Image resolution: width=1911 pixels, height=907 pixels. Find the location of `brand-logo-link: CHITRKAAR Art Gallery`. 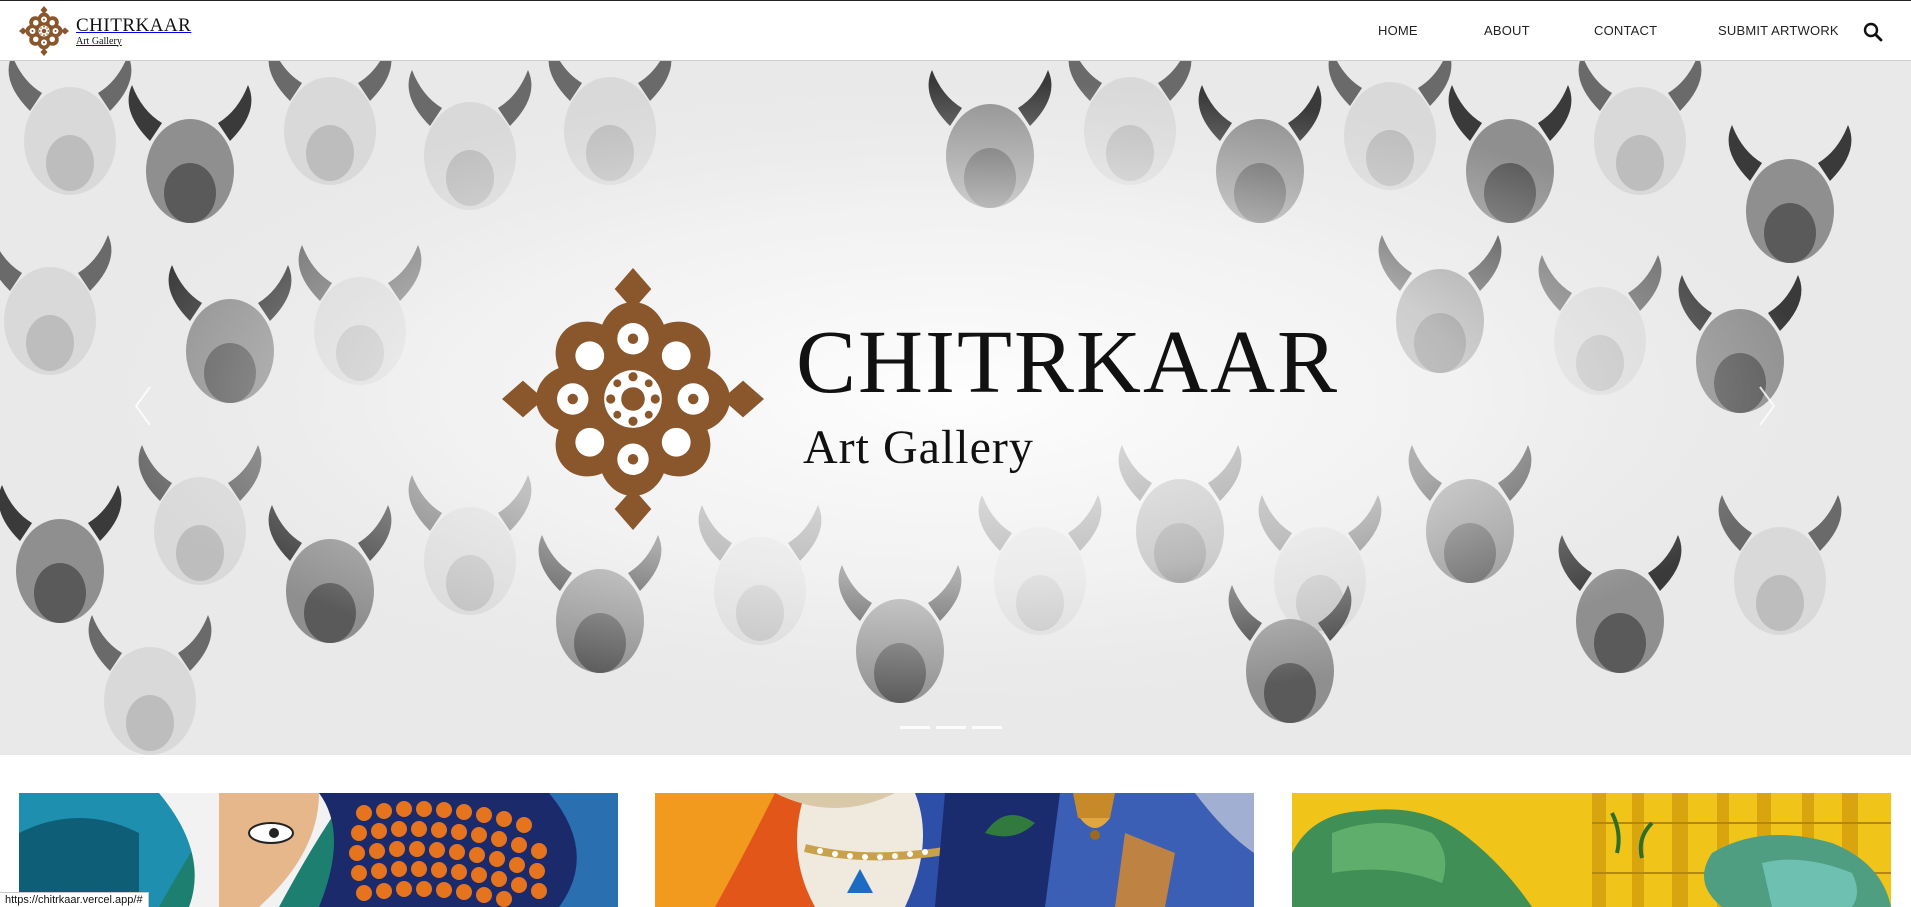

brand-logo-link: CHITRKAAR Art Gallery is located at coordinates (104, 31).